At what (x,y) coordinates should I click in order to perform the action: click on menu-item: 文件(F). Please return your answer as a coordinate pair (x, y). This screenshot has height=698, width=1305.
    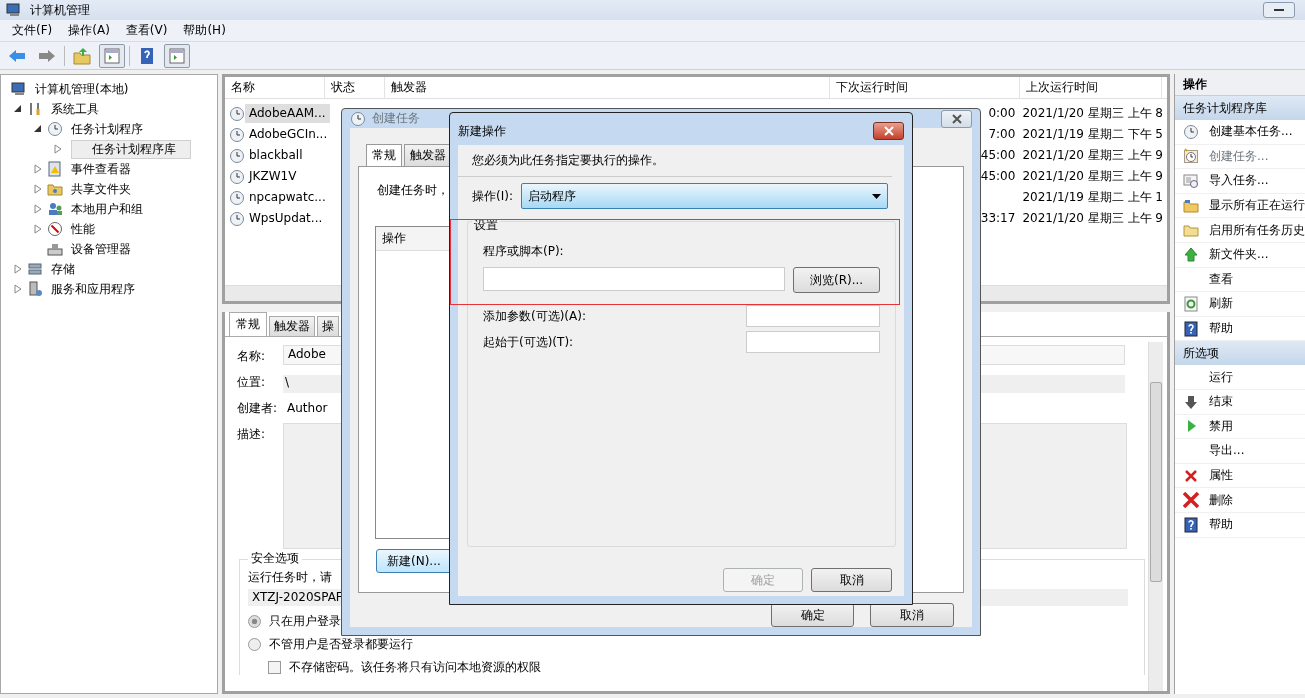
    Looking at the image, I should click on (32, 30).